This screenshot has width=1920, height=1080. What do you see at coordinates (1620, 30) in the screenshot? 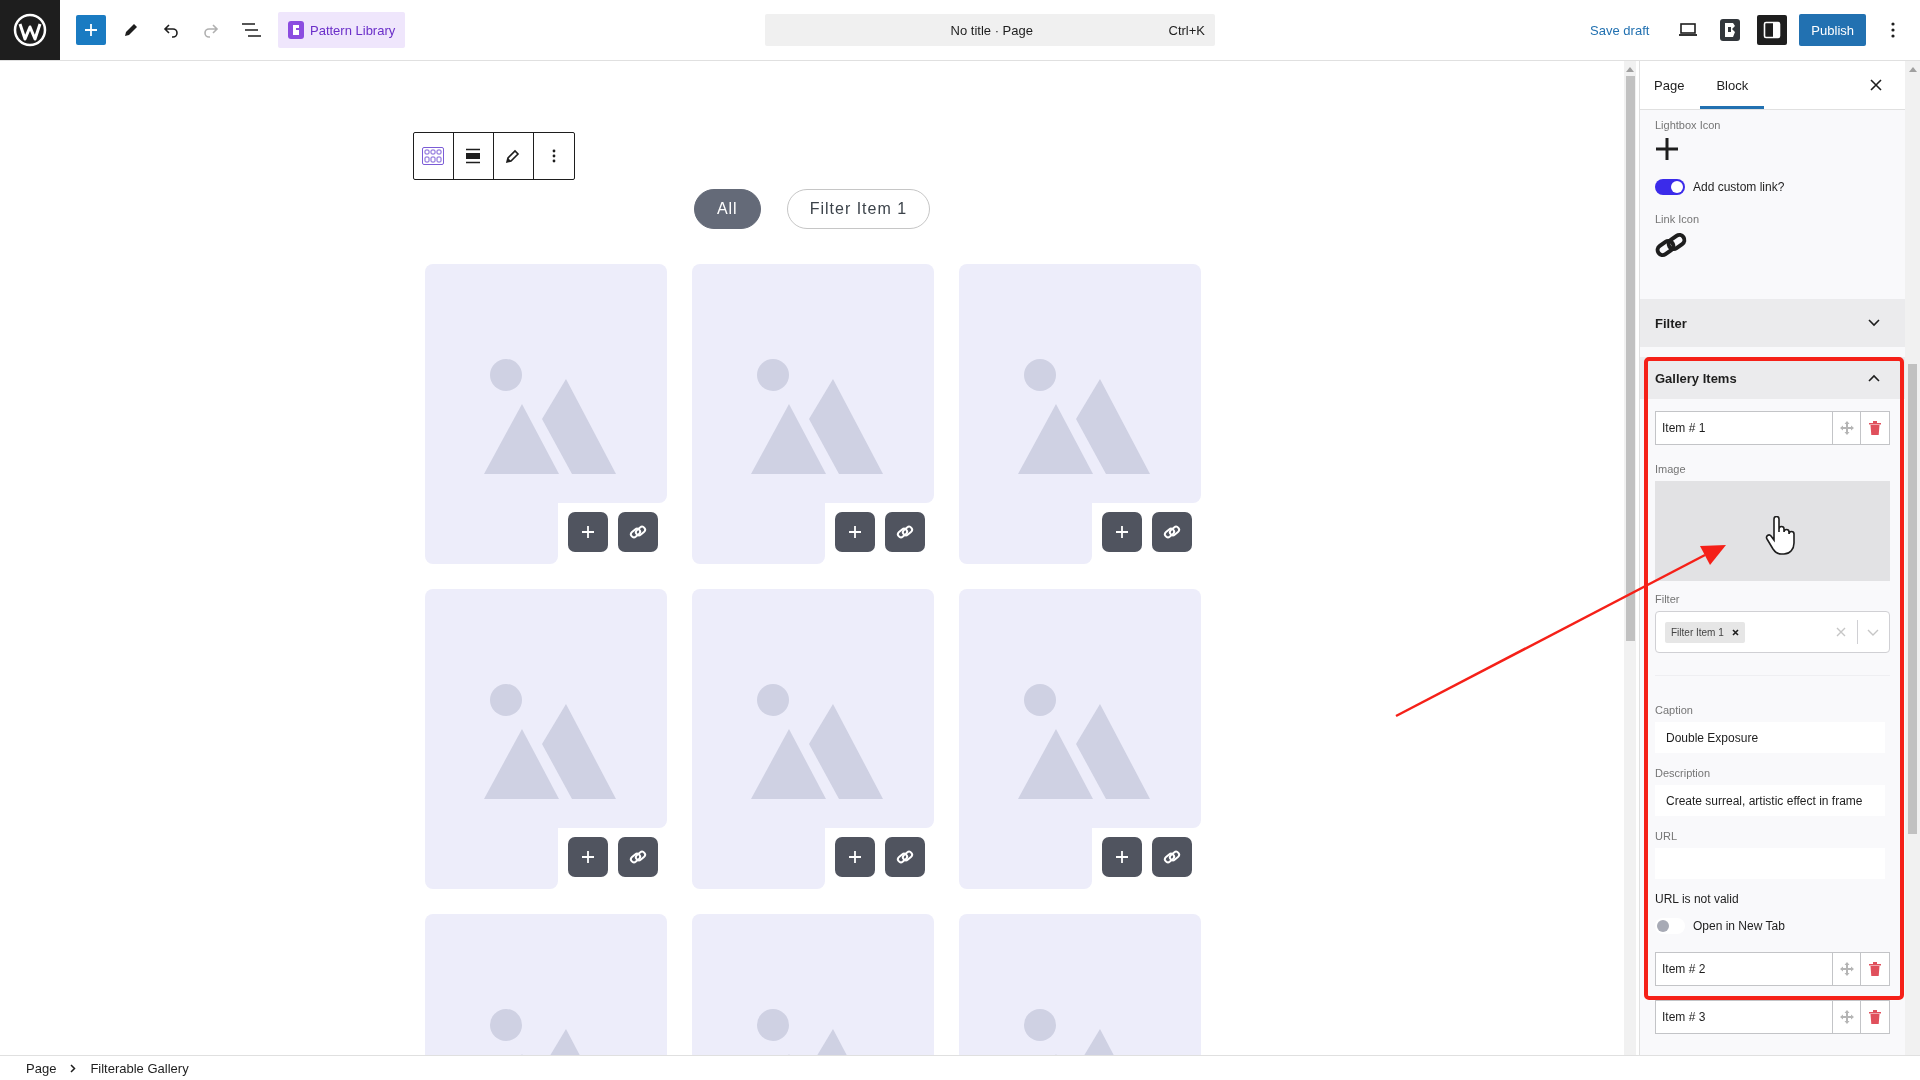
I see `save-draft-button: Save draft` at bounding box center [1620, 30].